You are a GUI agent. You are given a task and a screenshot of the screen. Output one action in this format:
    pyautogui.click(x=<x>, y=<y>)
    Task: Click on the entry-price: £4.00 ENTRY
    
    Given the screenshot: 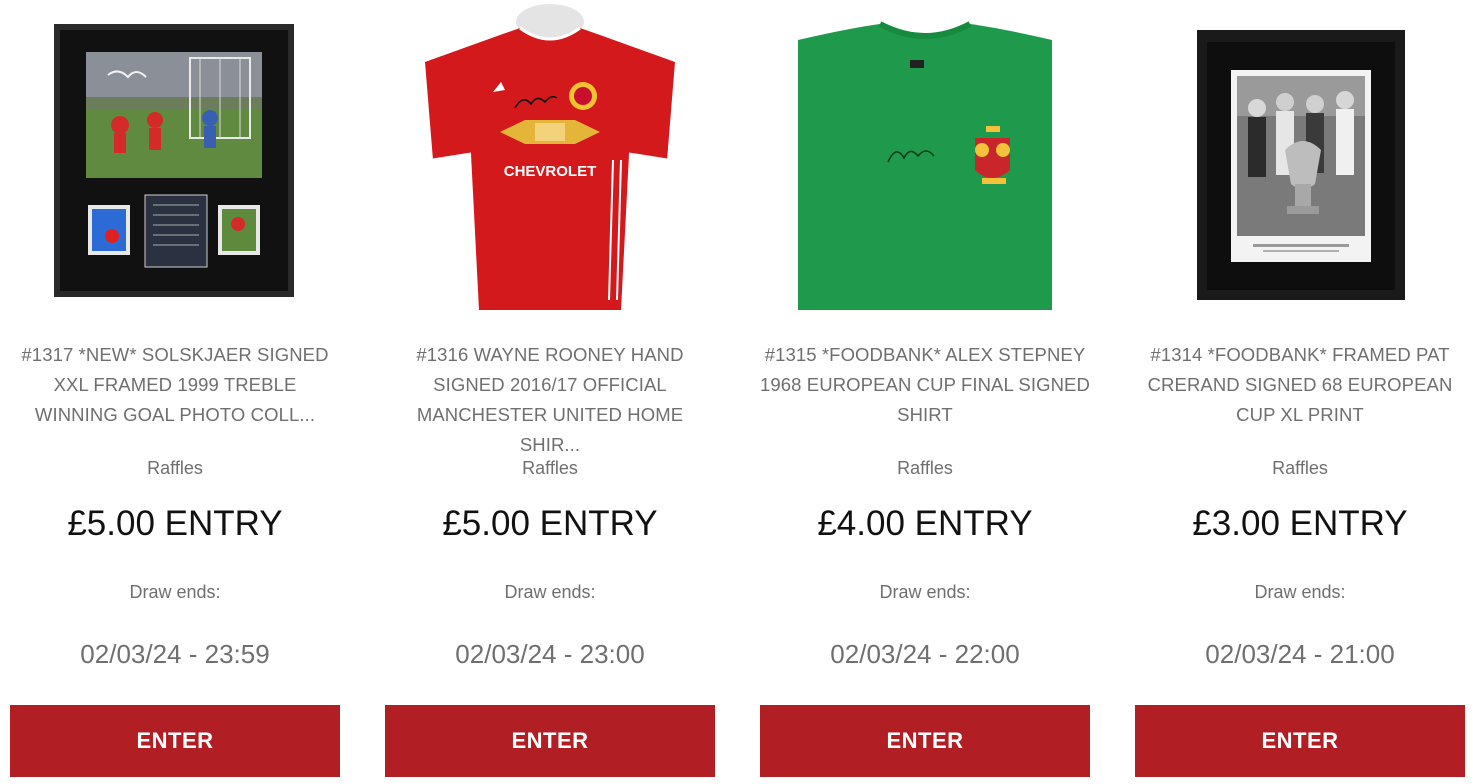 What is the action you would take?
    pyautogui.click(x=925, y=523)
    